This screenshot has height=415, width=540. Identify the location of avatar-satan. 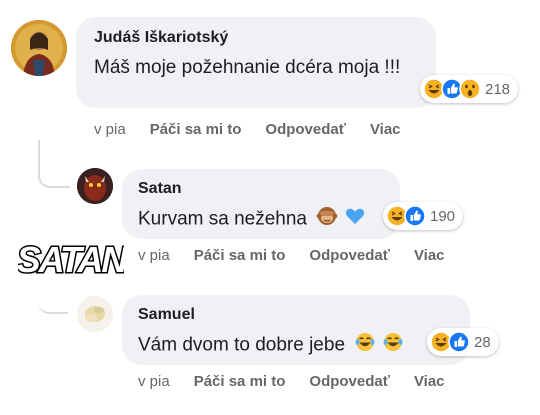
(95, 186).